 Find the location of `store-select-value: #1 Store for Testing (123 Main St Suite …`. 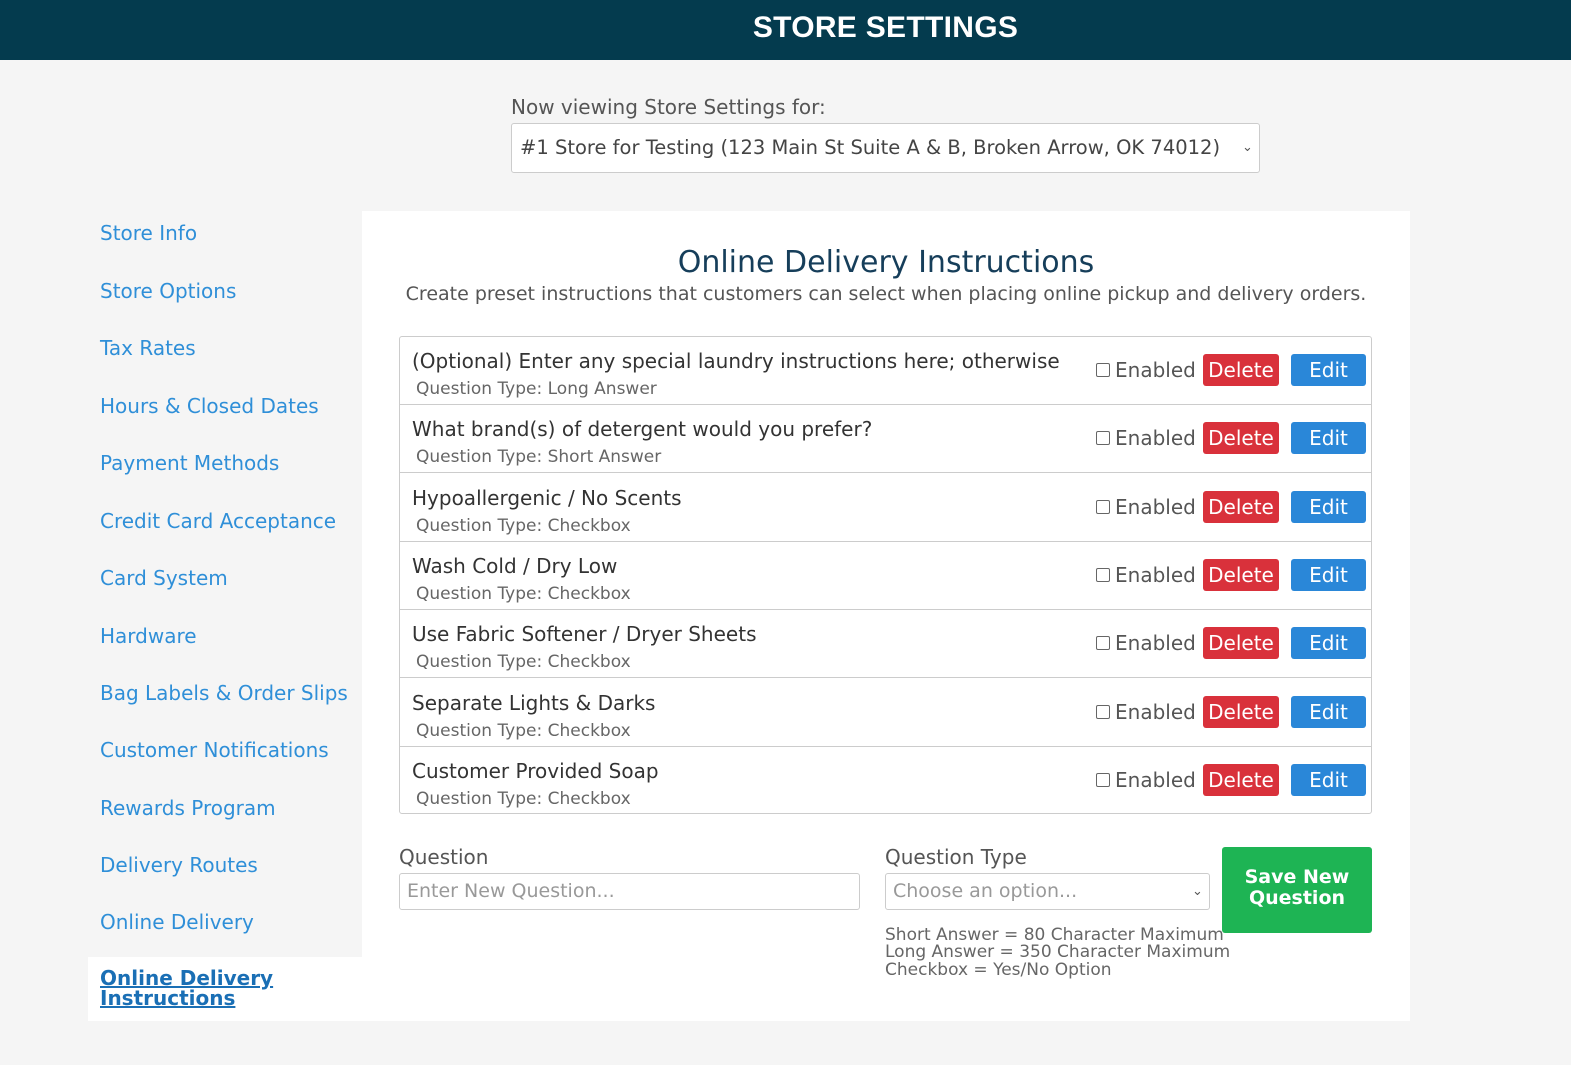

store-select-value: #1 Store for Testing (123 Main St Suite … is located at coordinates (870, 147).